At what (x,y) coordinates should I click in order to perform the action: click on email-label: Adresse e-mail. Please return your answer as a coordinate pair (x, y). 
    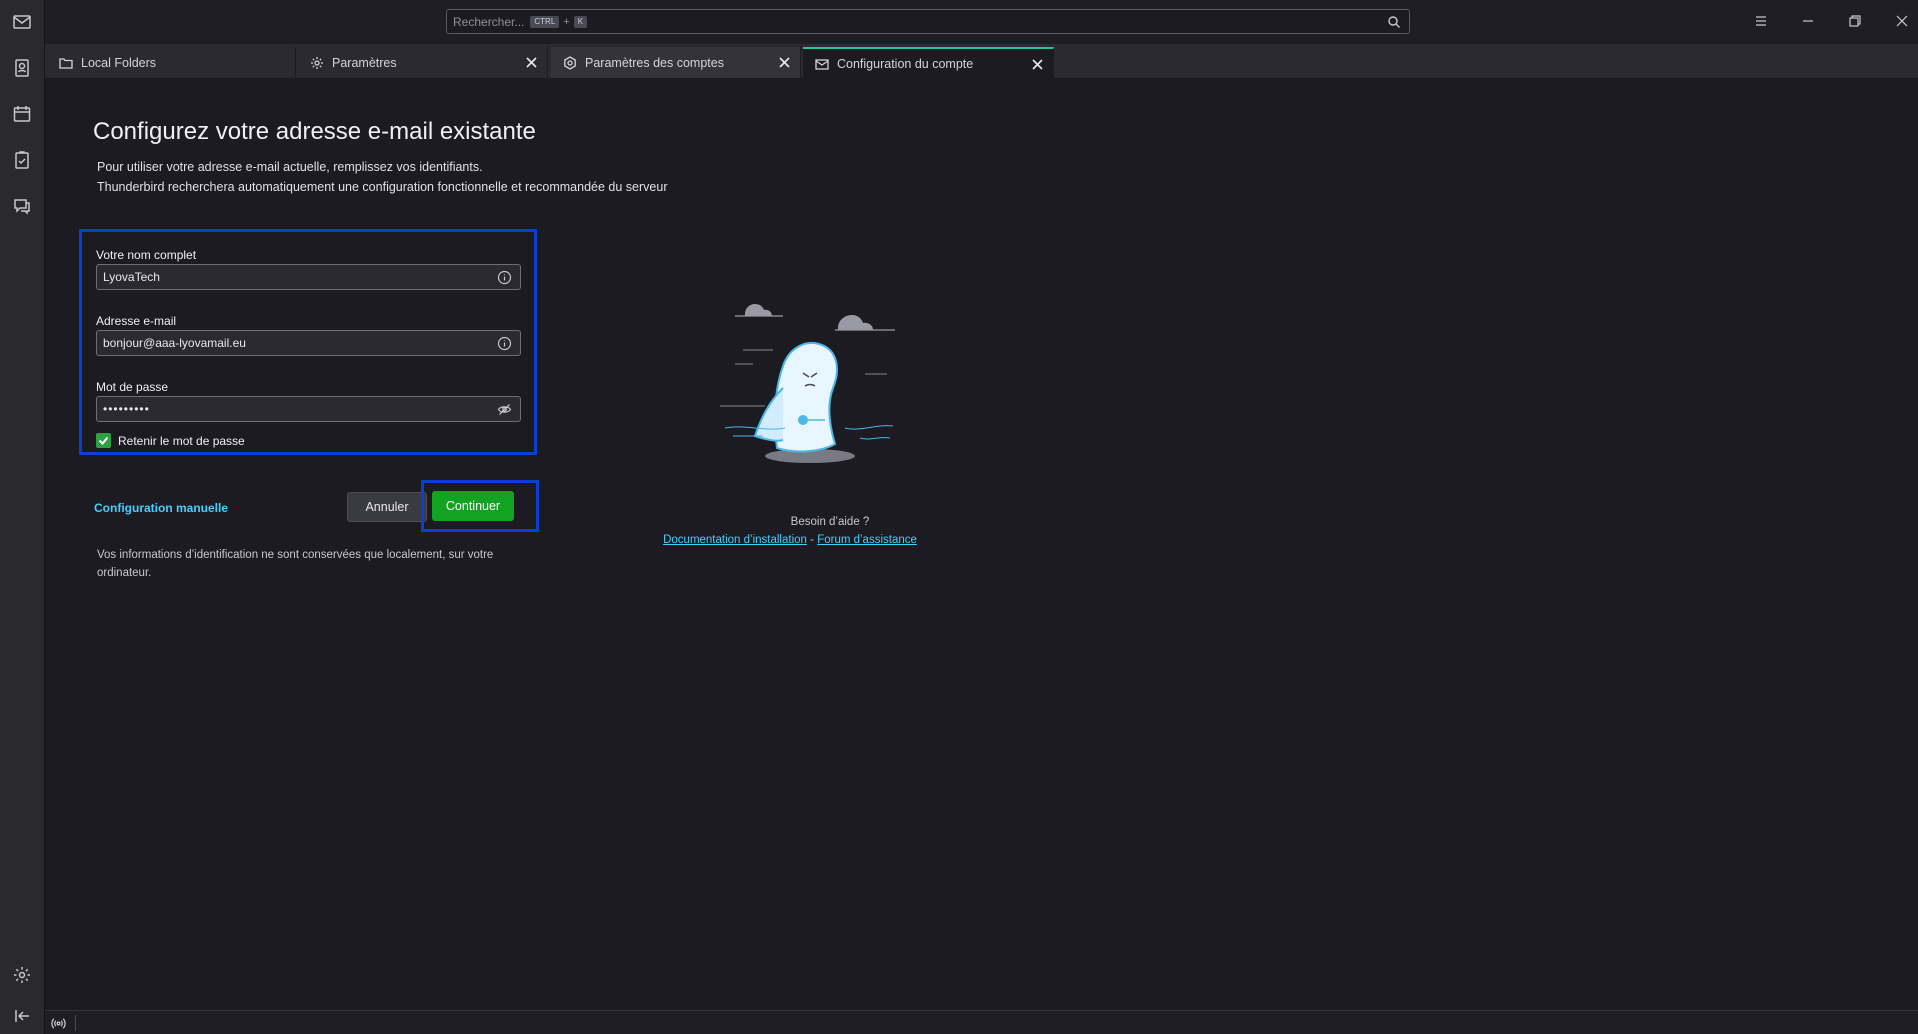
    Looking at the image, I should click on (136, 321).